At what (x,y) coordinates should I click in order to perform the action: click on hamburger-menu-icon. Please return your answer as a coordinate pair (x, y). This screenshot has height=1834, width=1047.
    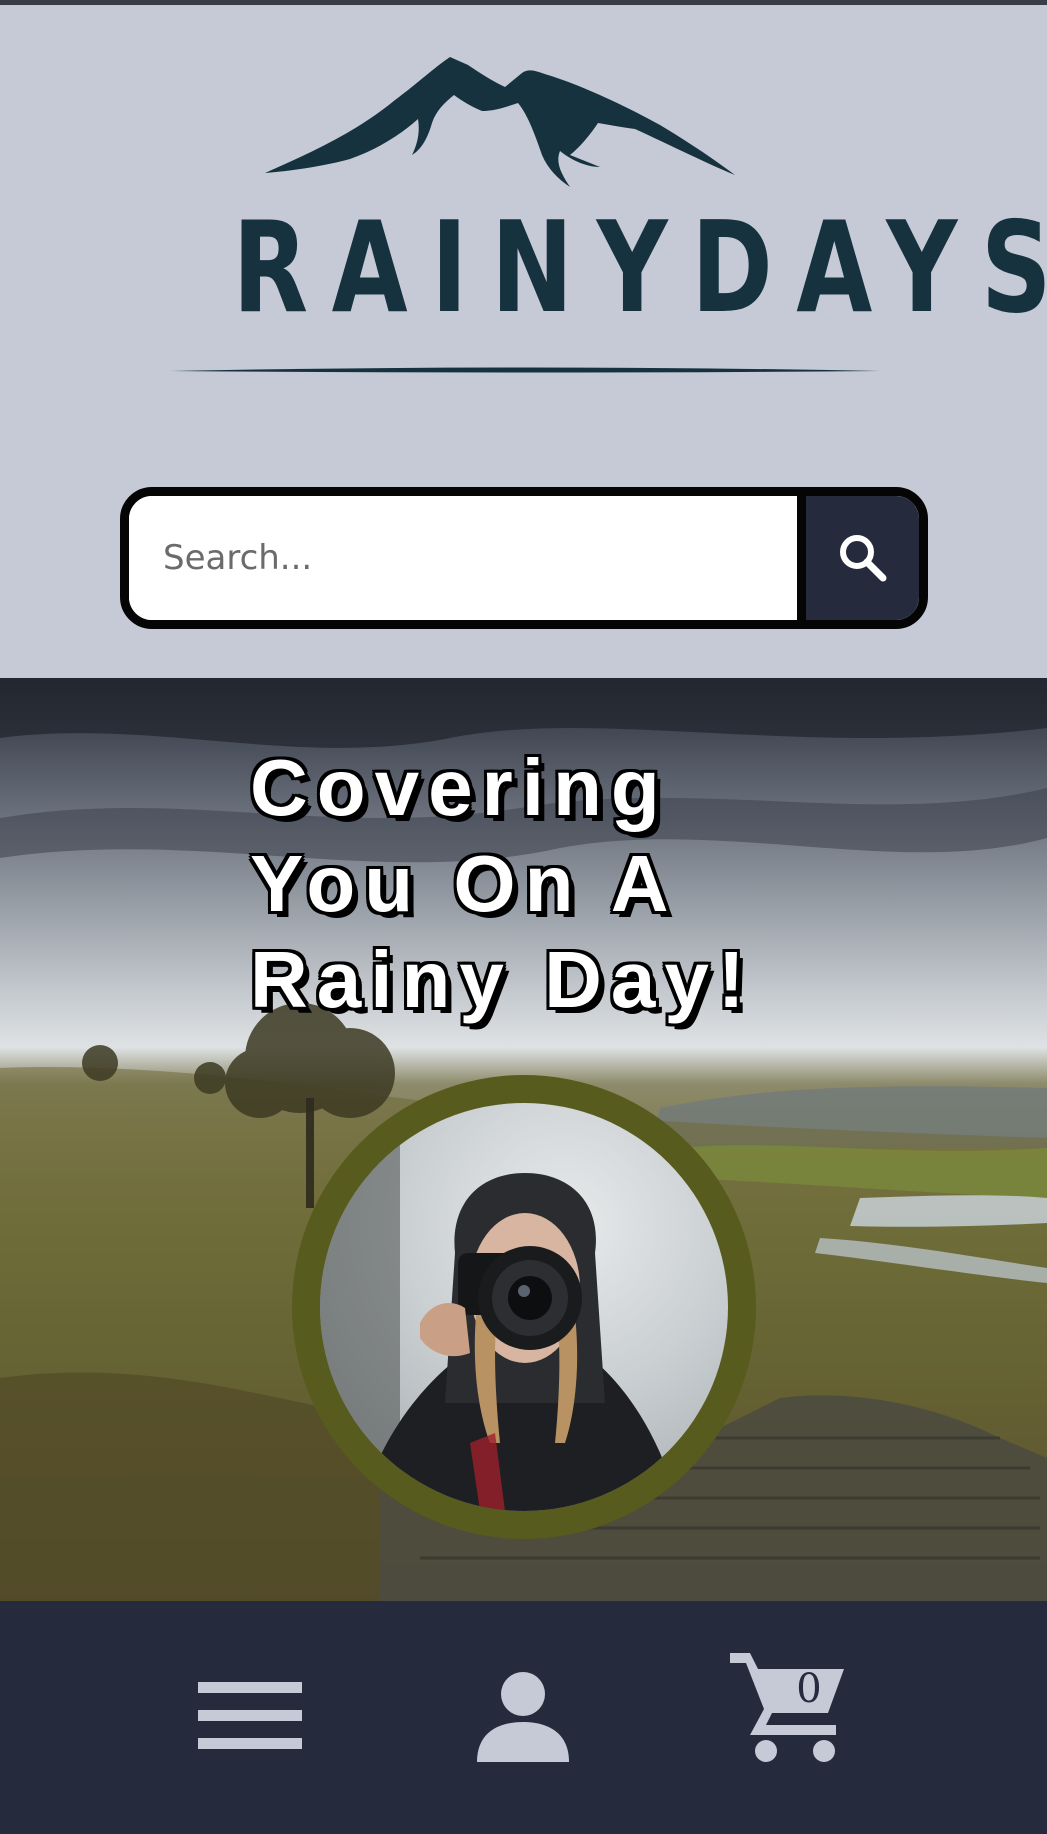
    Looking at the image, I should click on (250, 1715).